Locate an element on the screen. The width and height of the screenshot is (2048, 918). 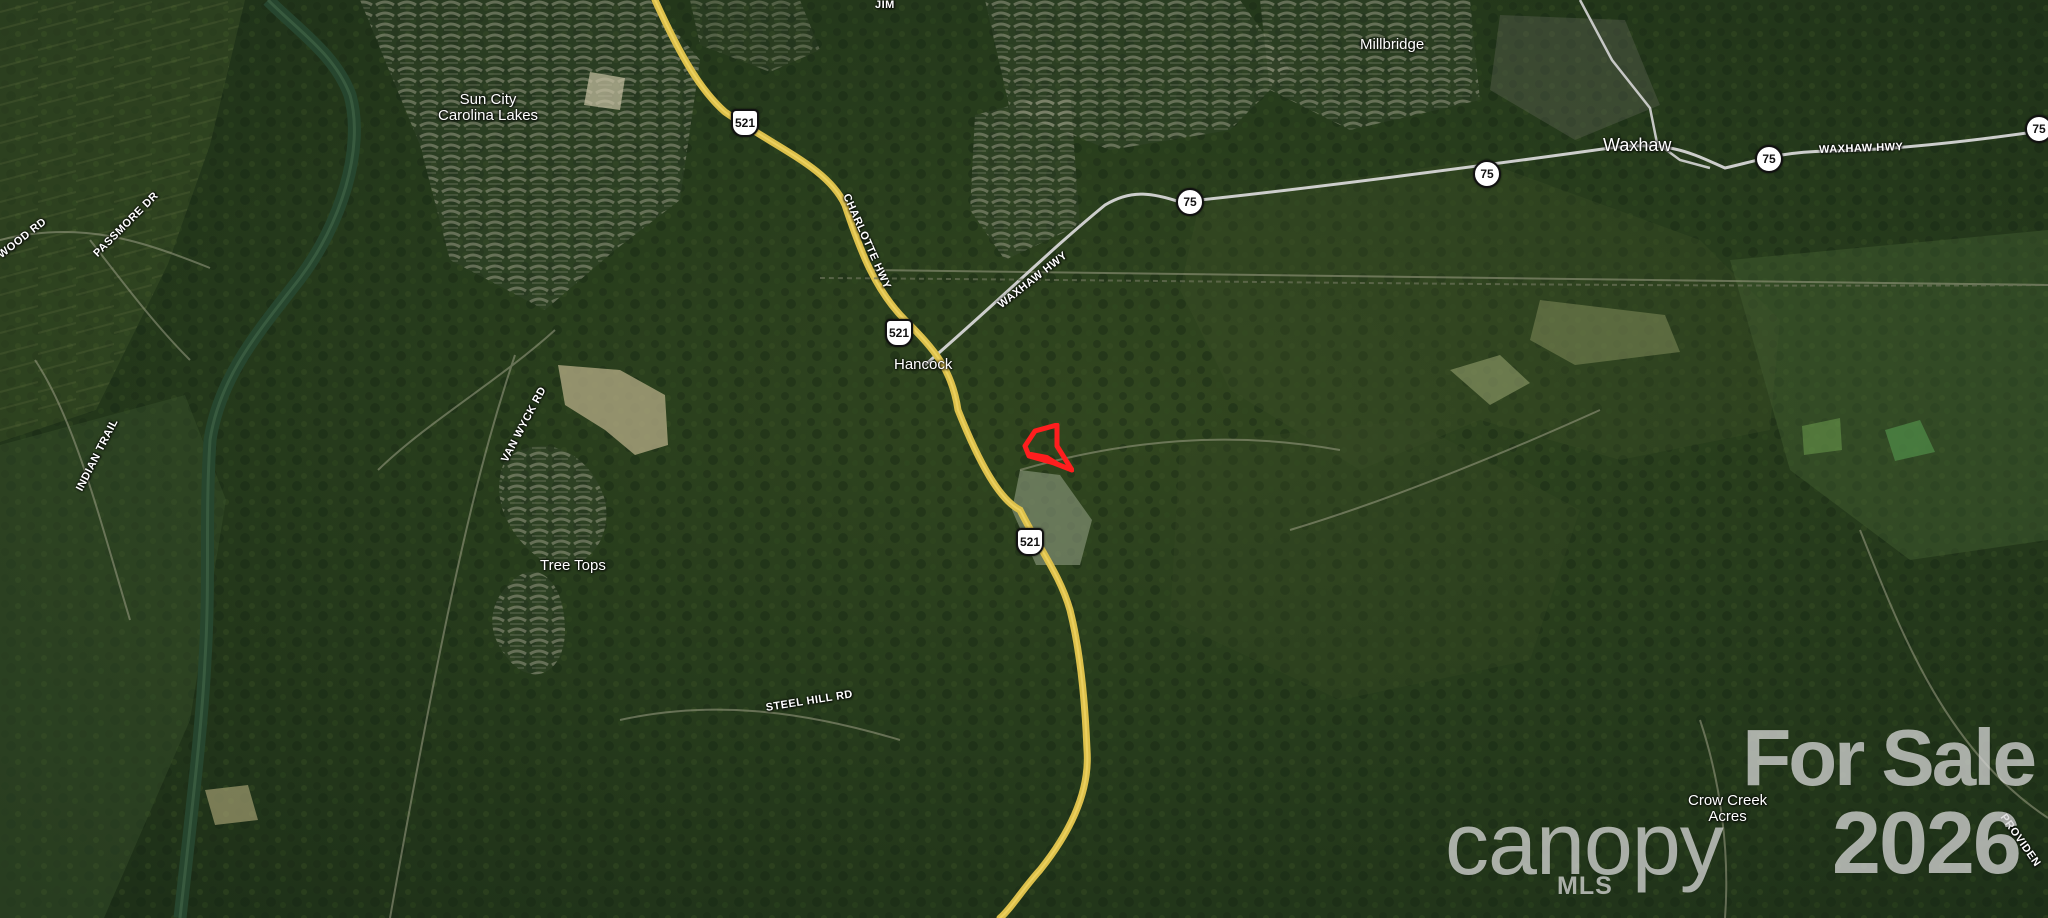
watermark-for-sale: For Sale is located at coordinates (1889, 757).